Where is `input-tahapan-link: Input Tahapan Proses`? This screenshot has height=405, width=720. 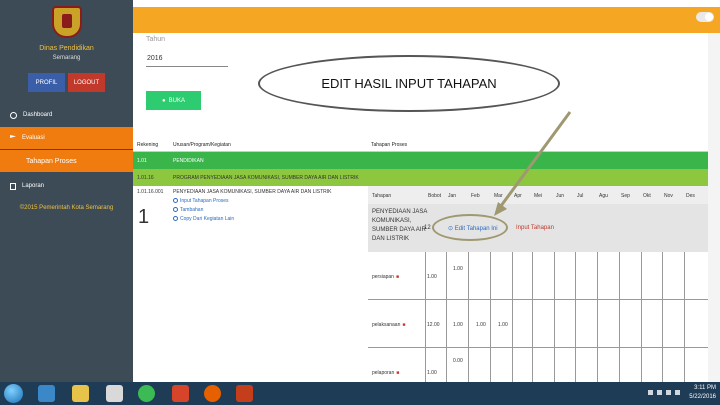 input-tahapan-link: Input Tahapan Proses is located at coordinates (201, 201).